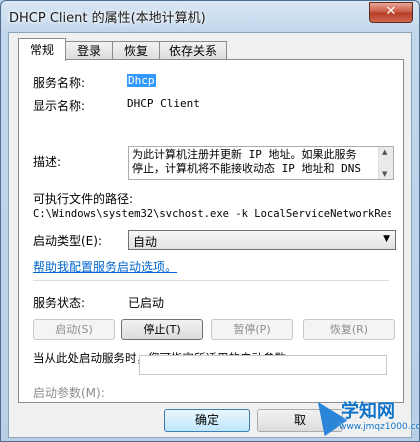  Describe the element at coordinates (105, 266) in the screenshot. I see `help-configure-link: 帮助我配置服务启动选项。` at that location.